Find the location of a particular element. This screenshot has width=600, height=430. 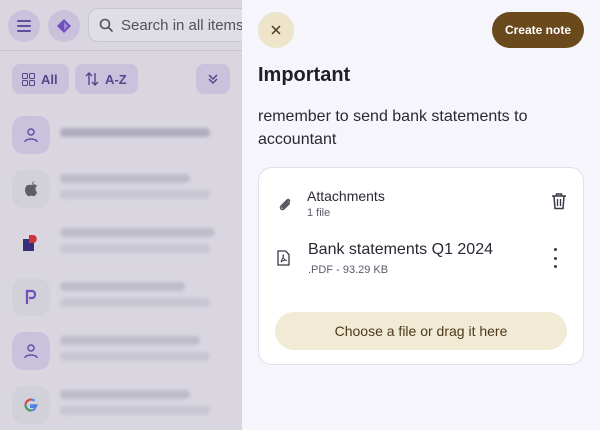

note-title: Important is located at coordinates (304, 75).